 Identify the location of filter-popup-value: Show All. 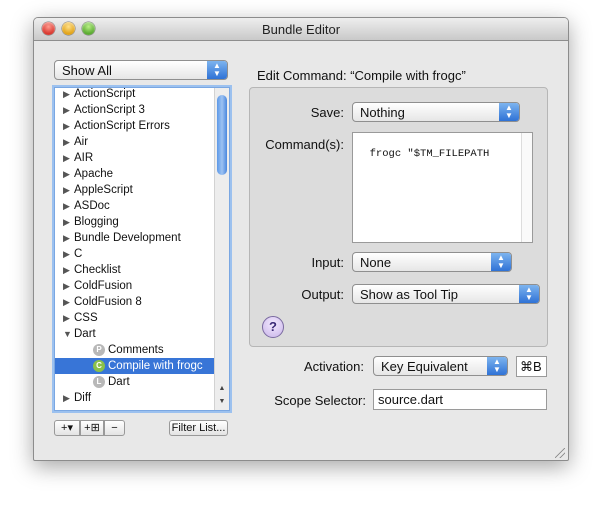
(87, 70).